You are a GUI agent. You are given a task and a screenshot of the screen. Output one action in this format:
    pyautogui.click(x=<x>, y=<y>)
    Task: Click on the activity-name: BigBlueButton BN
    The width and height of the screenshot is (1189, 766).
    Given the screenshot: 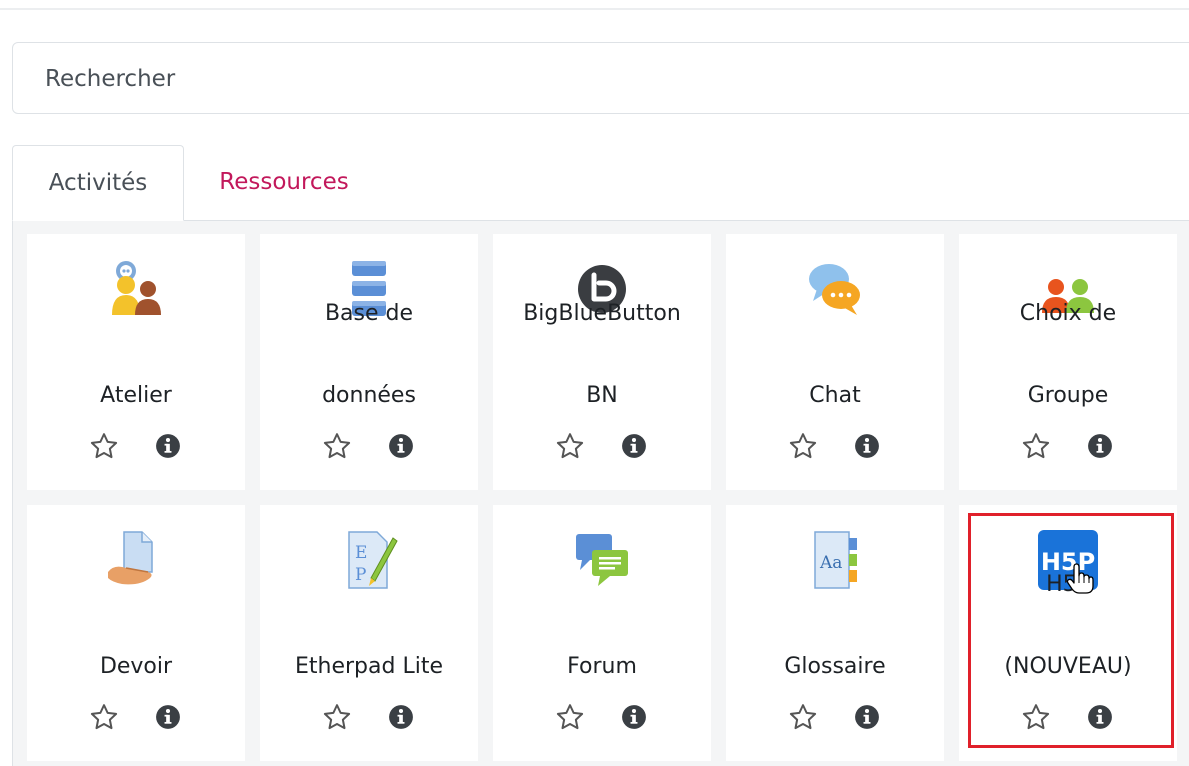 What is the action you would take?
    pyautogui.click(x=602, y=354)
    